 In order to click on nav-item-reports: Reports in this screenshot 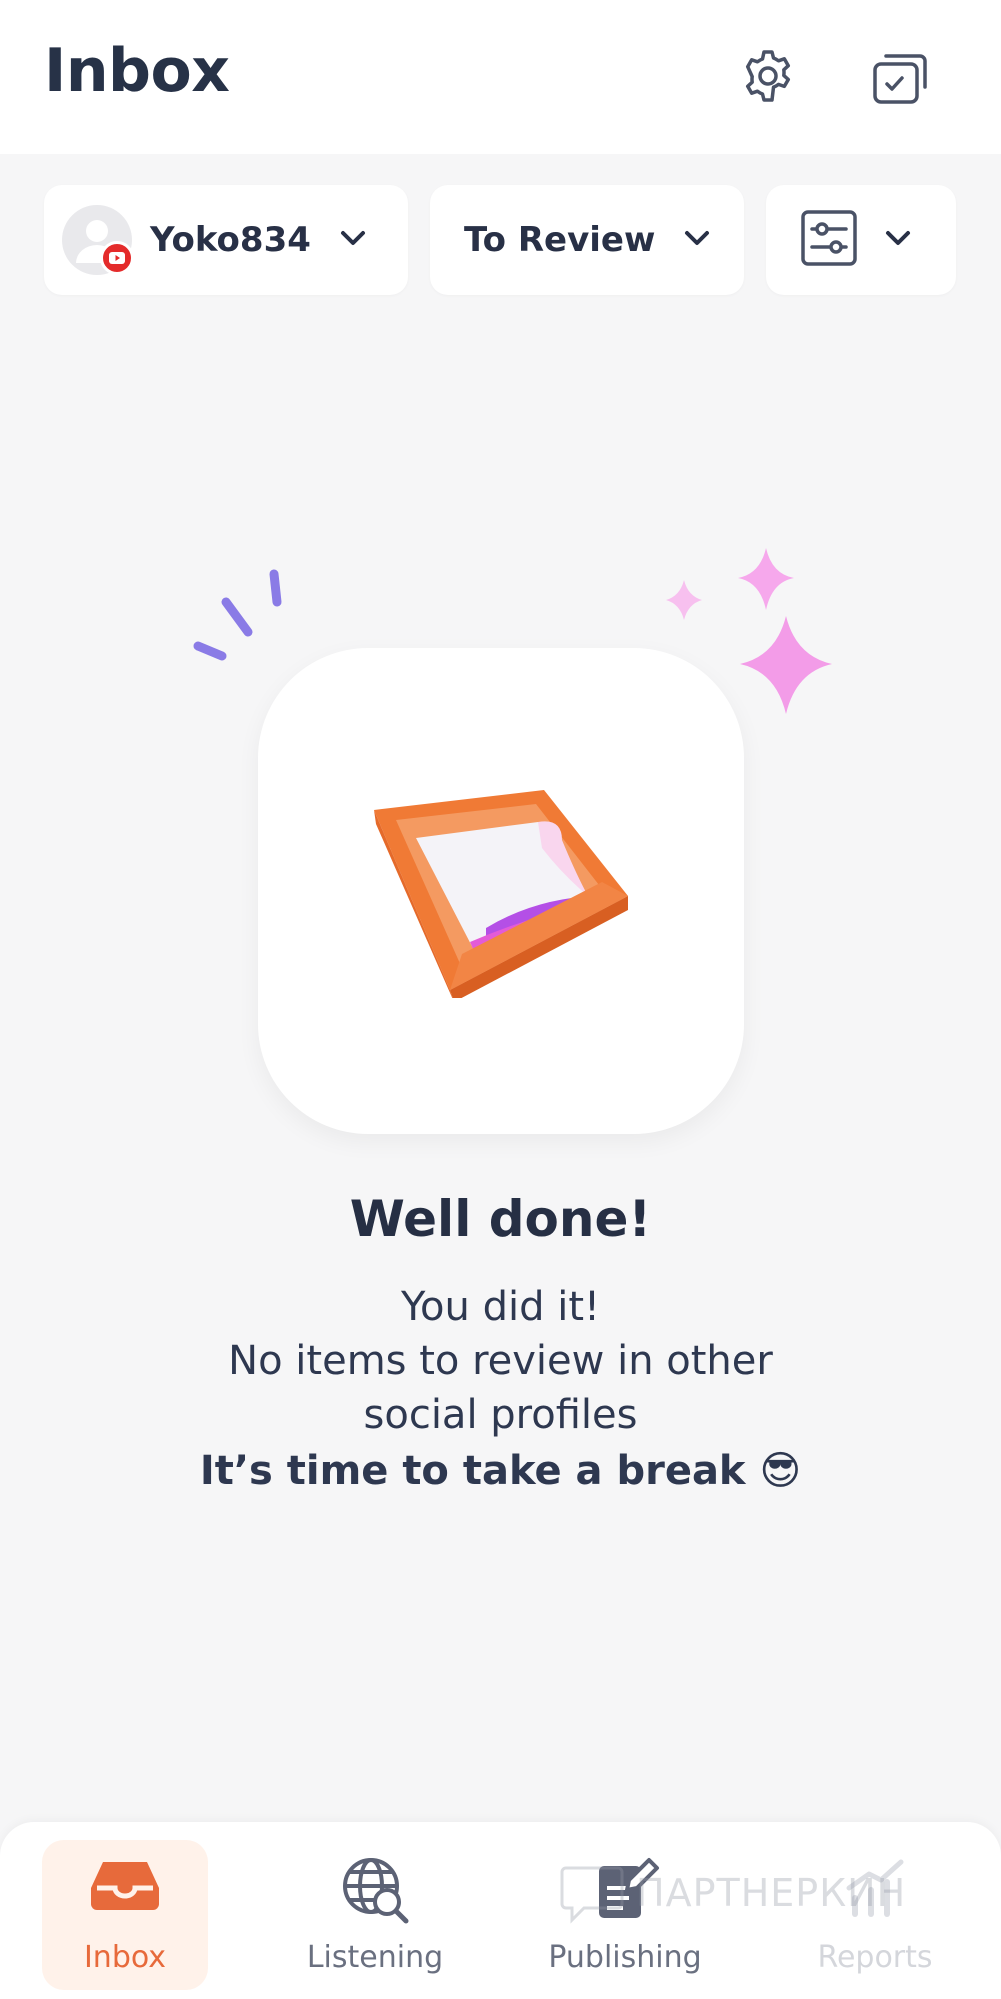, I will do `click(875, 1915)`.